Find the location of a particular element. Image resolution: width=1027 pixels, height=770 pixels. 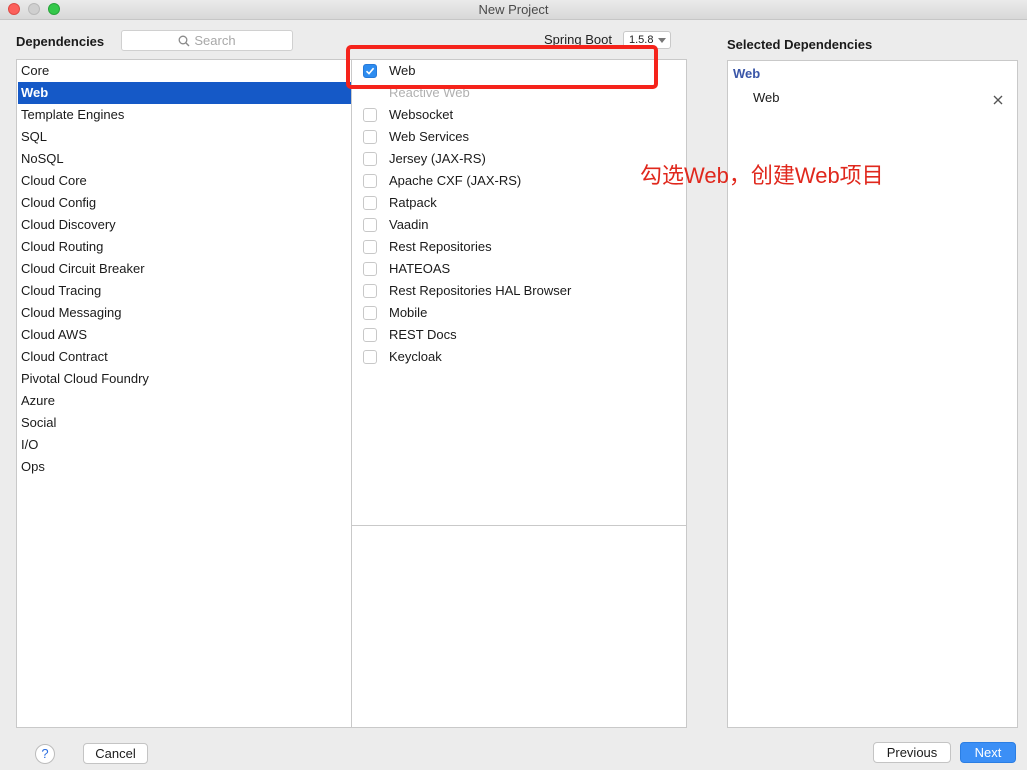

dependency-label: Jersey (JAX-RS) is located at coordinates (437, 158).